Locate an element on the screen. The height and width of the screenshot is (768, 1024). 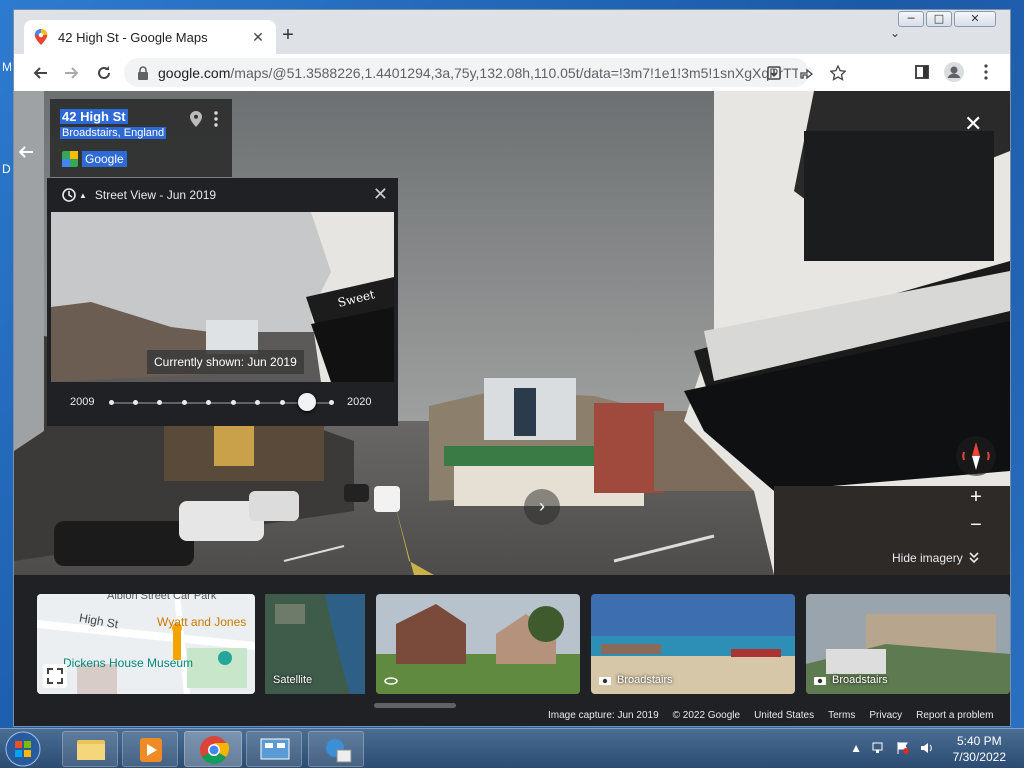
report-problem-link: Report a problem is located at coordinates (954, 715).